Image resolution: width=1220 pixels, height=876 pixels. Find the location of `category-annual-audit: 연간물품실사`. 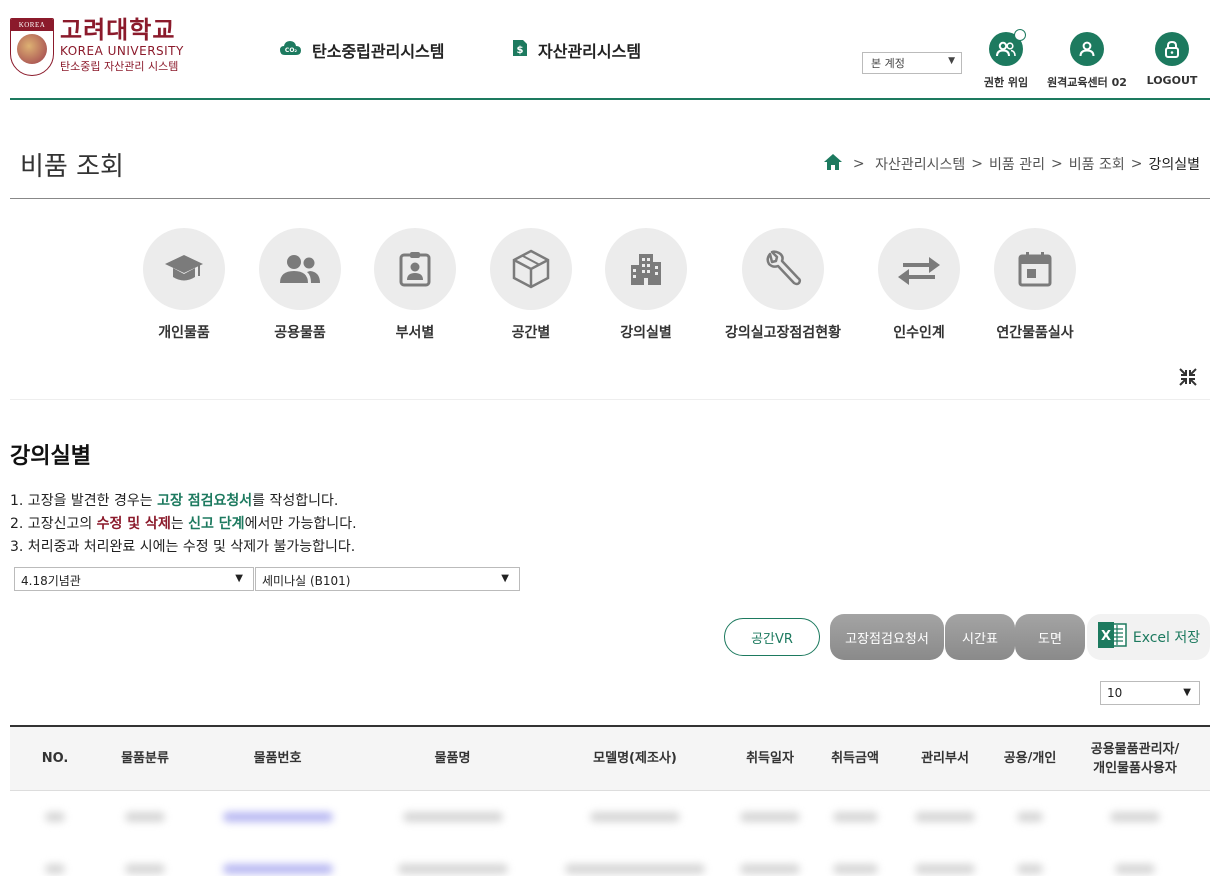

category-annual-audit: 연간물품실사 is located at coordinates (1035, 285).